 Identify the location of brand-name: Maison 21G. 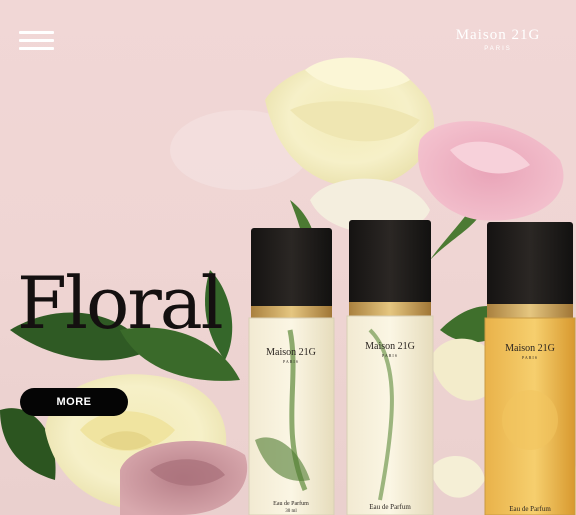
(498, 35).